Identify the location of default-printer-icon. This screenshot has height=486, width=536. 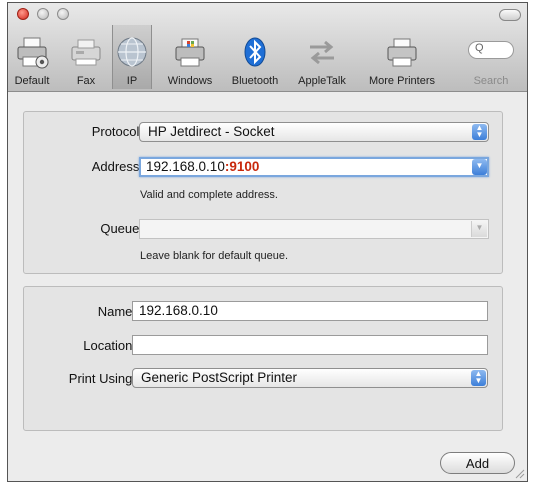
(33, 53).